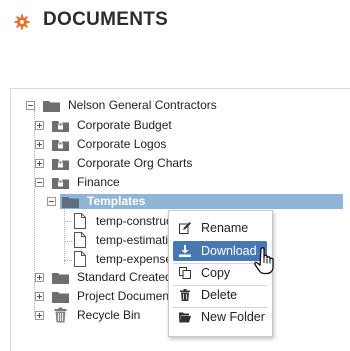 This screenshot has width=350, height=351. I want to click on page-title: DOCUMENTS, so click(106, 19).